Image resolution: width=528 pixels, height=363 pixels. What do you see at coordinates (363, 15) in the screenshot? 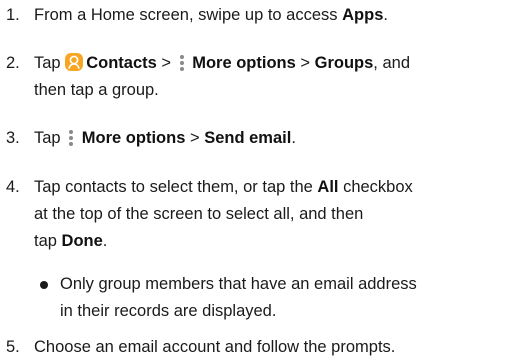
I see `apps-label: Apps` at bounding box center [363, 15].